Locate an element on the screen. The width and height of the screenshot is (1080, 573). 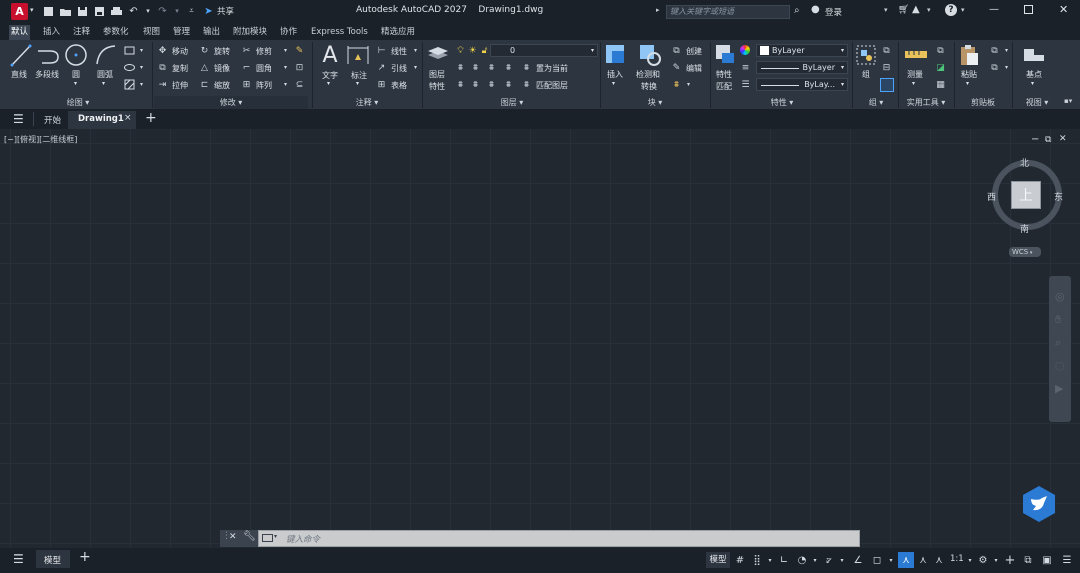
maximize-icon is located at coordinates (1028, 9).